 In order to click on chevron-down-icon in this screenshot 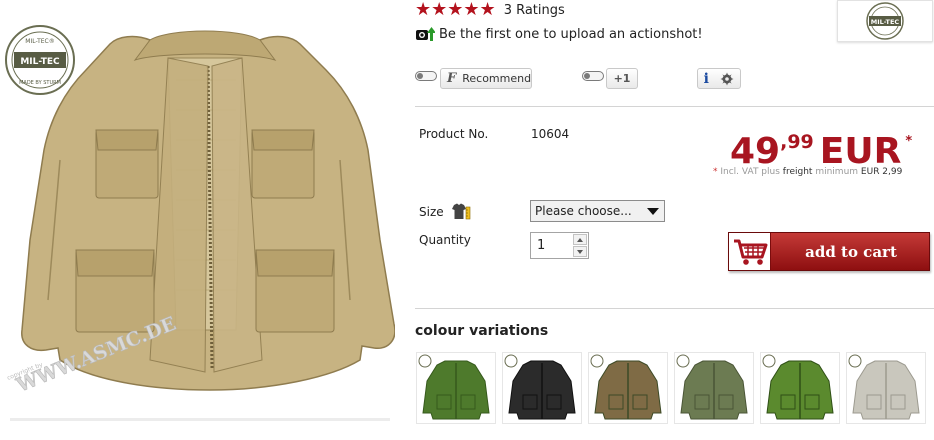, I will do `click(653, 211)`.